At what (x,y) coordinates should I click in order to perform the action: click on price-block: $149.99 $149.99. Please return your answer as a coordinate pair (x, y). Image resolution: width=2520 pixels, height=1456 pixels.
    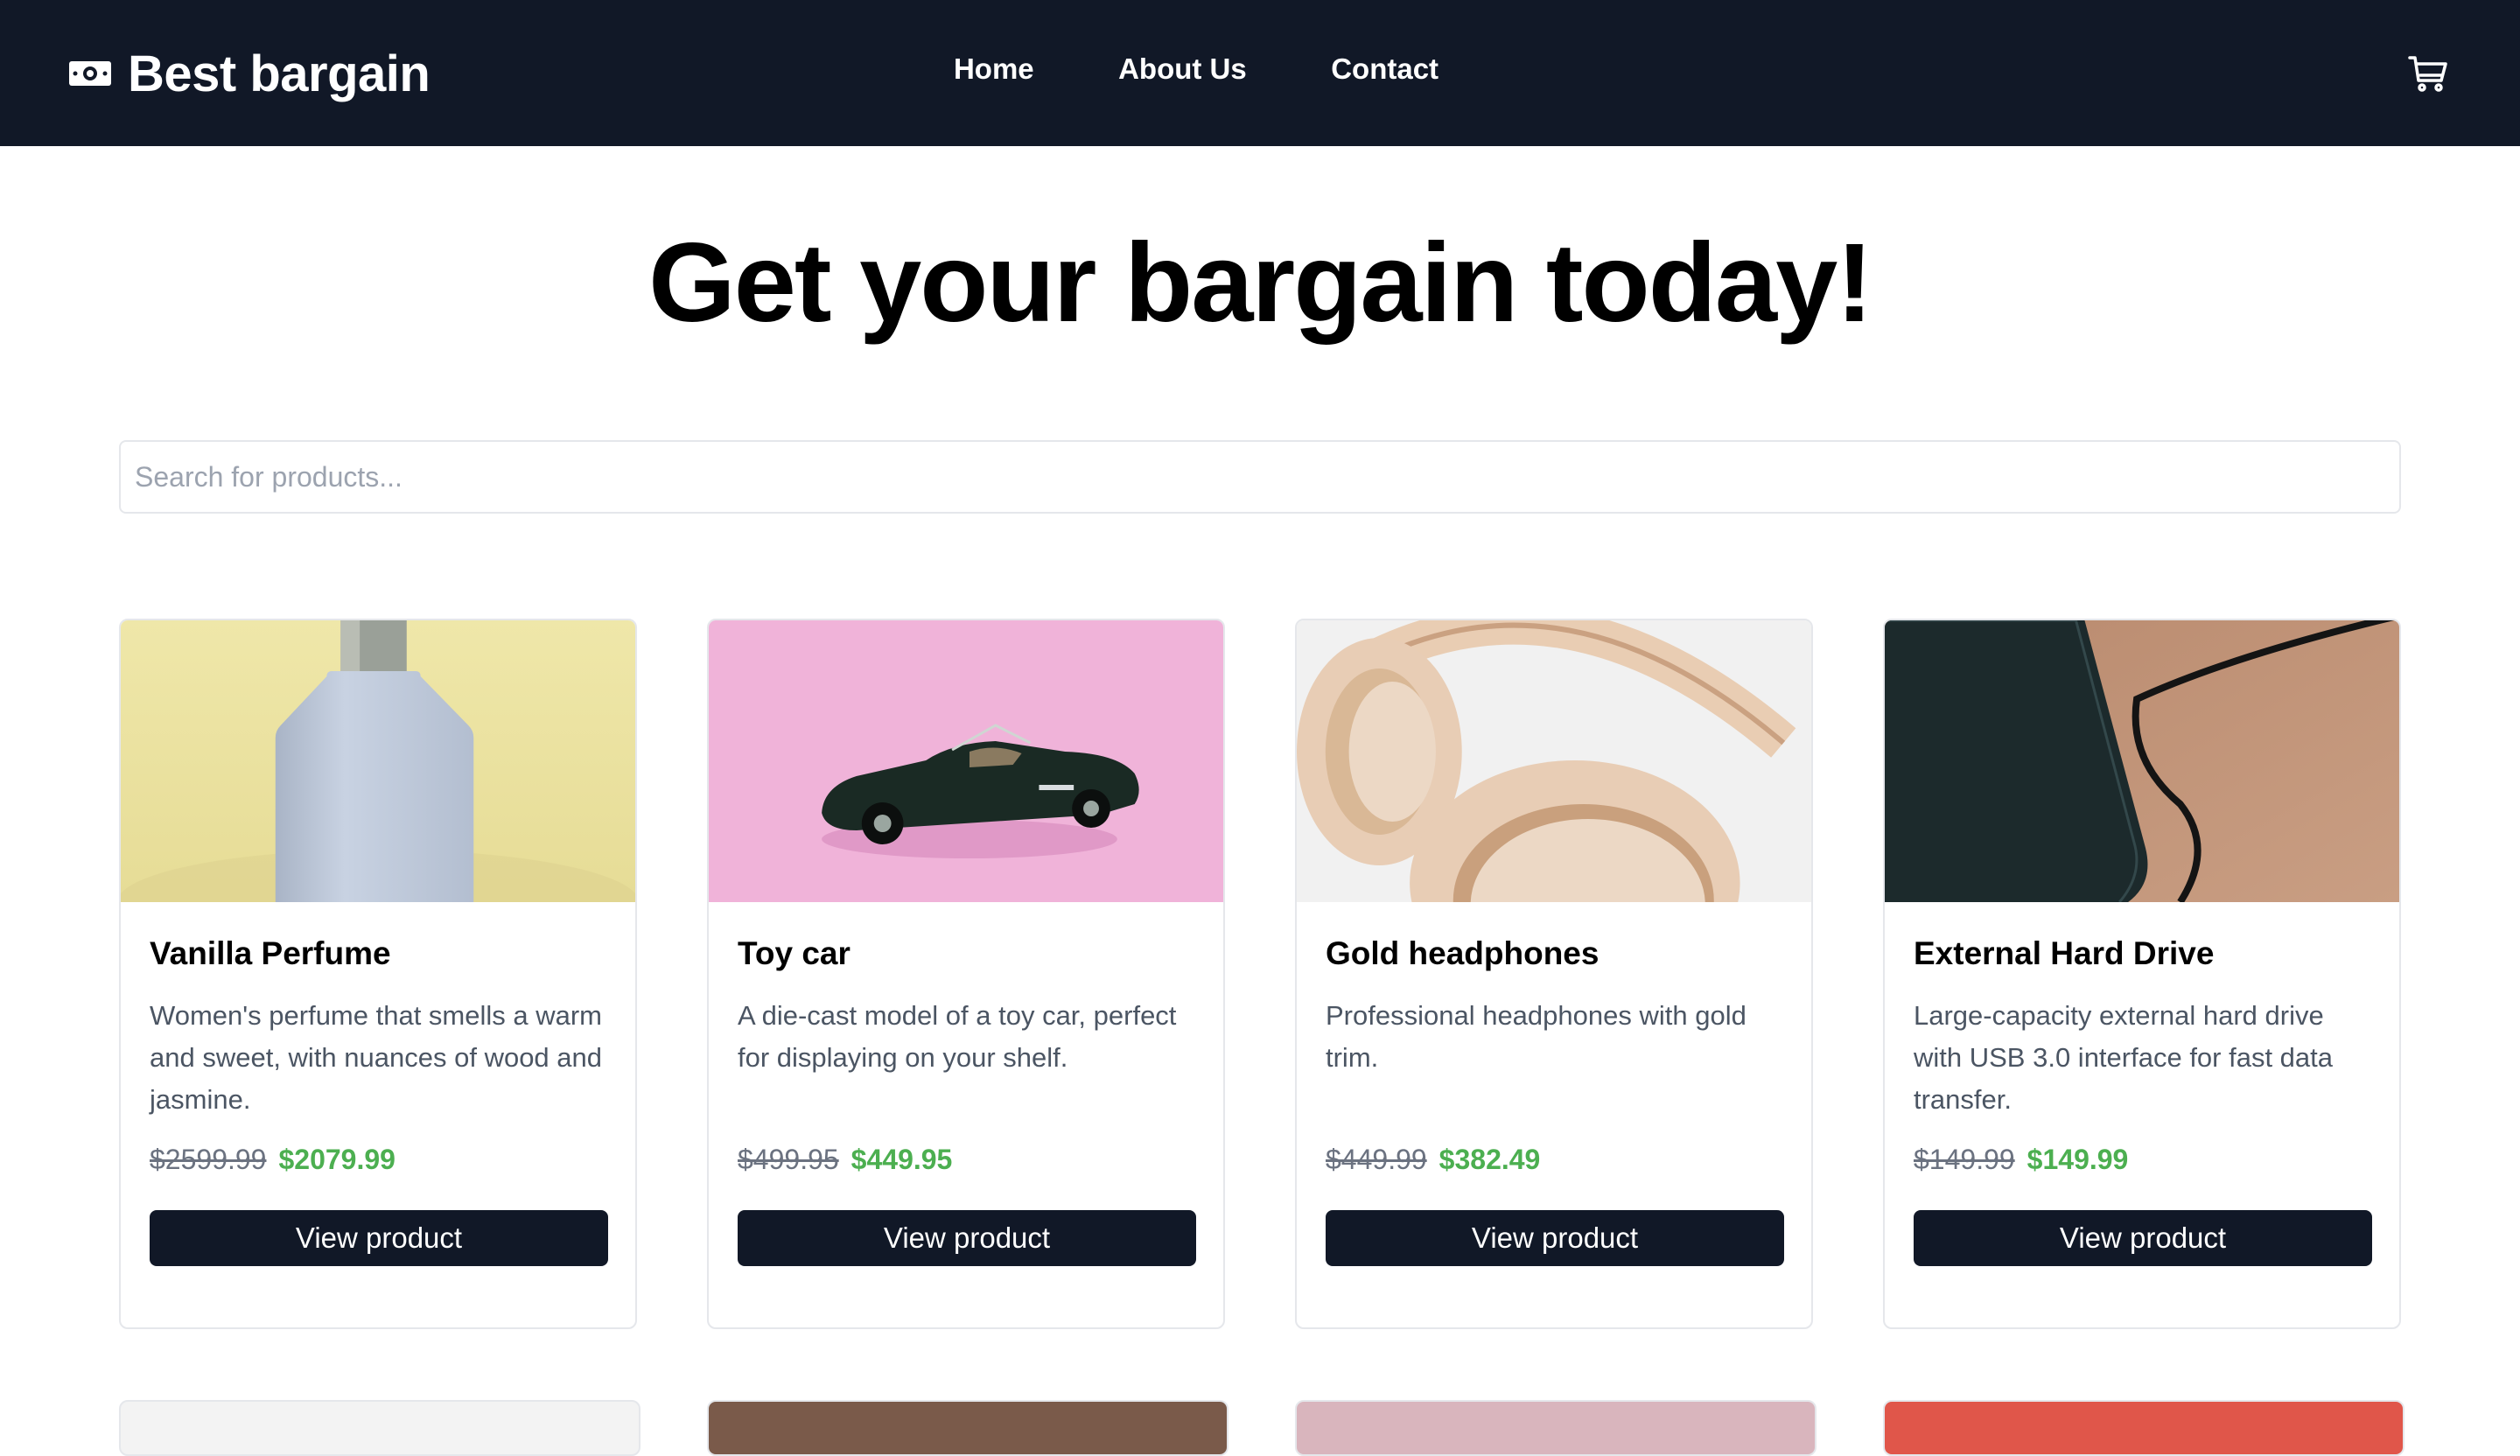
    Looking at the image, I should click on (2021, 1160).